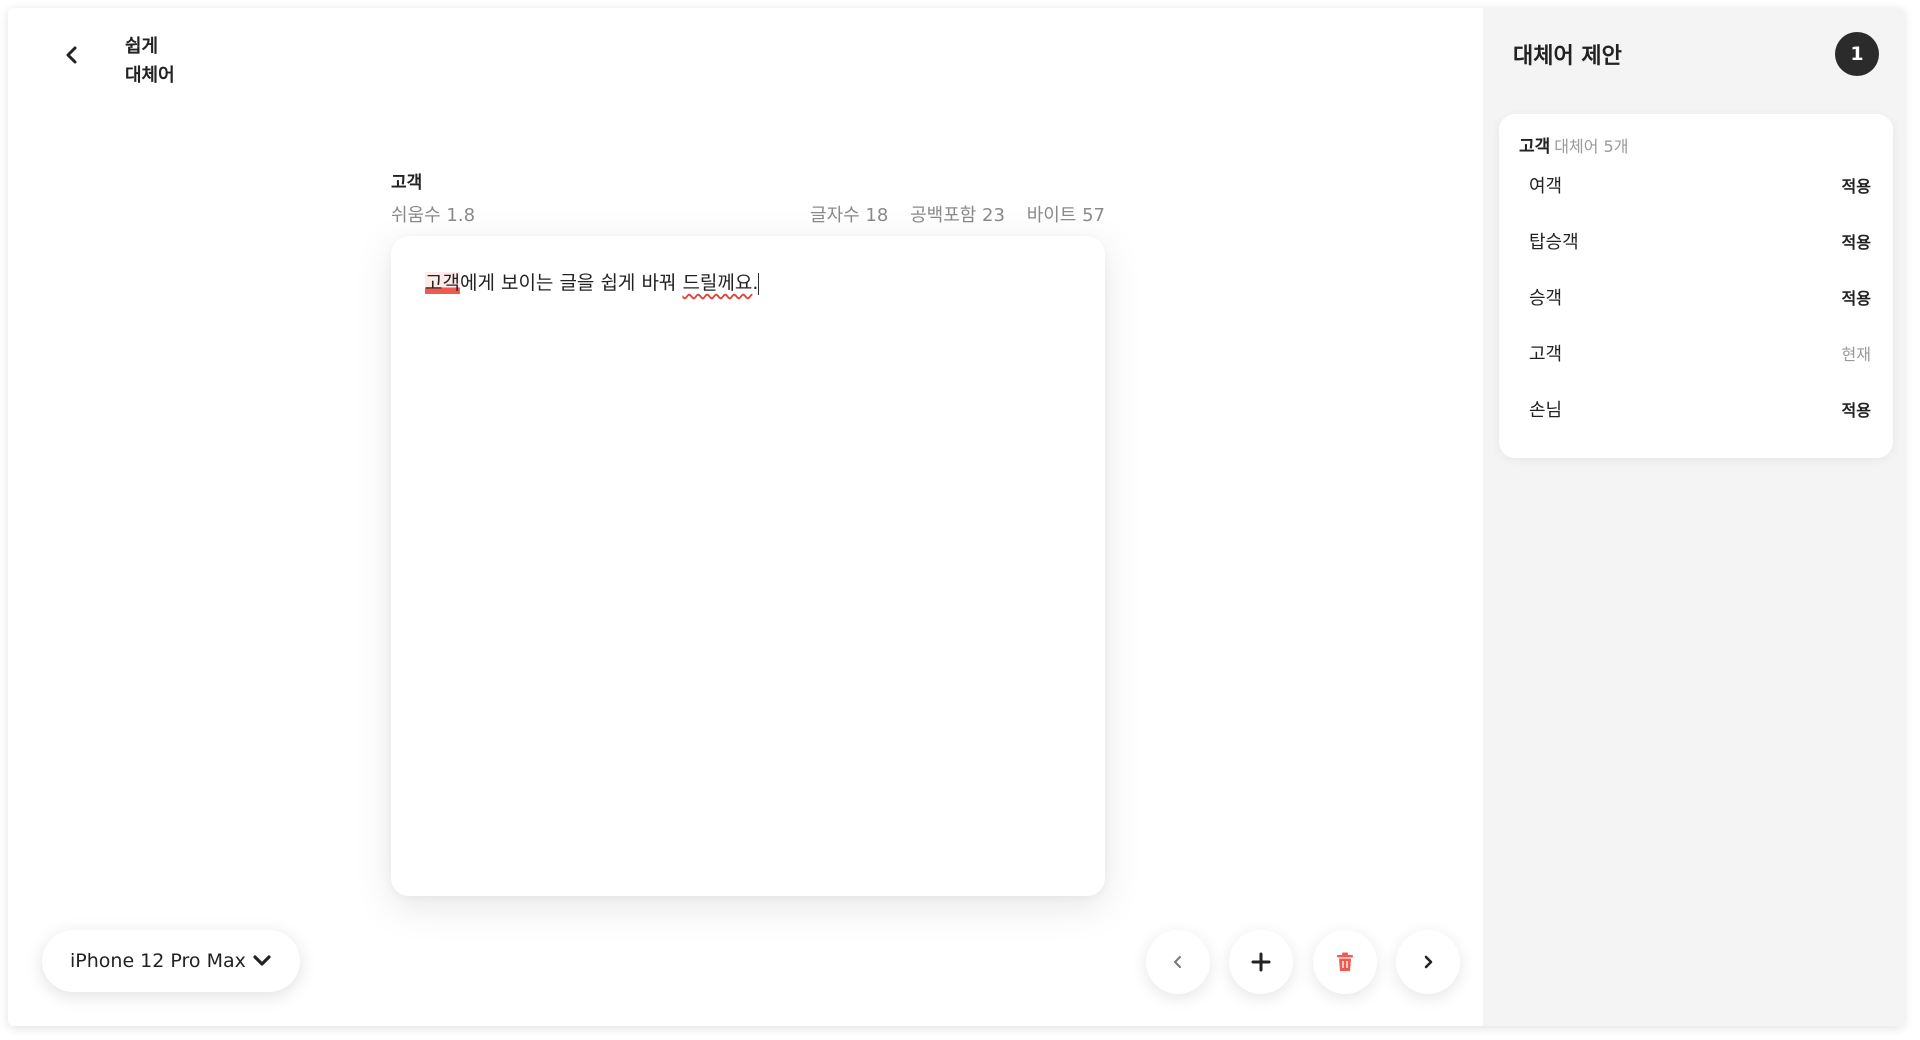 This screenshot has width=1920, height=1040. Describe the element at coordinates (1546, 298) in the screenshot. I see `alternative-word: 승객` at that location.